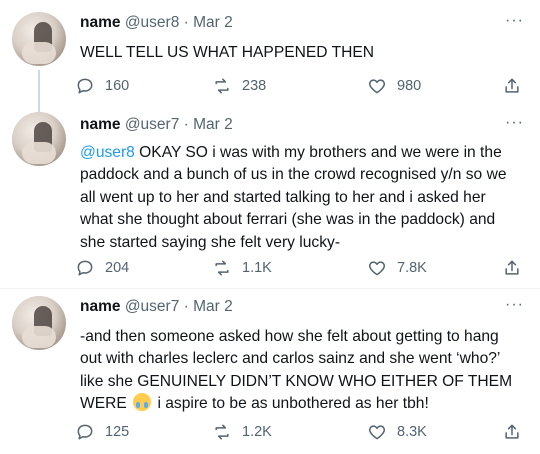 This screenshot has height=454, width=540. I want to click on like-button: 8.3K, so click(397, 432).